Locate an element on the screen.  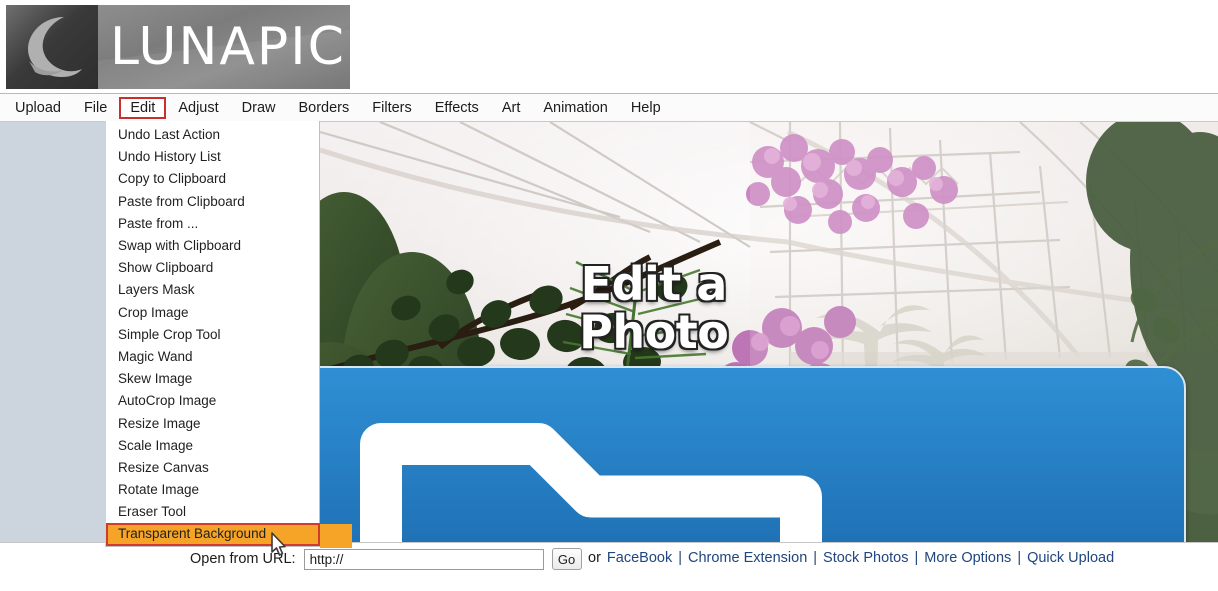
link-more-options: More Options is located at coordinates (967, 558).